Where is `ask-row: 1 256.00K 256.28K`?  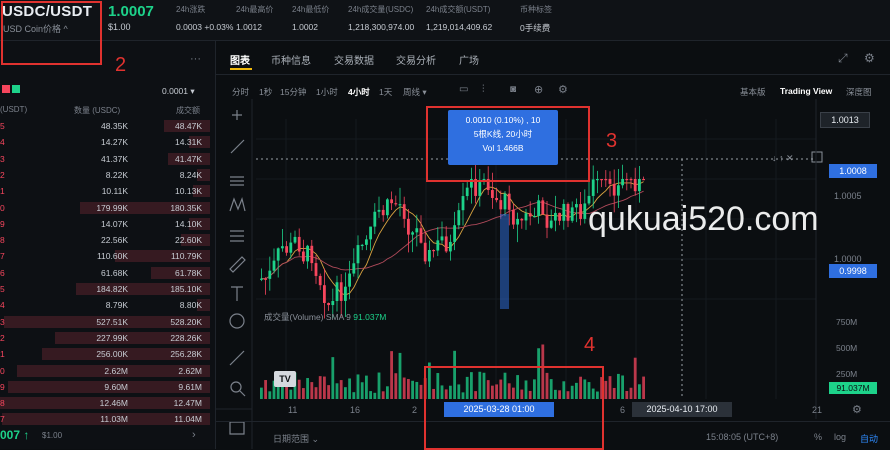
ask-row: 1 256.00K 256.28K is located at coordinates (105, 354).